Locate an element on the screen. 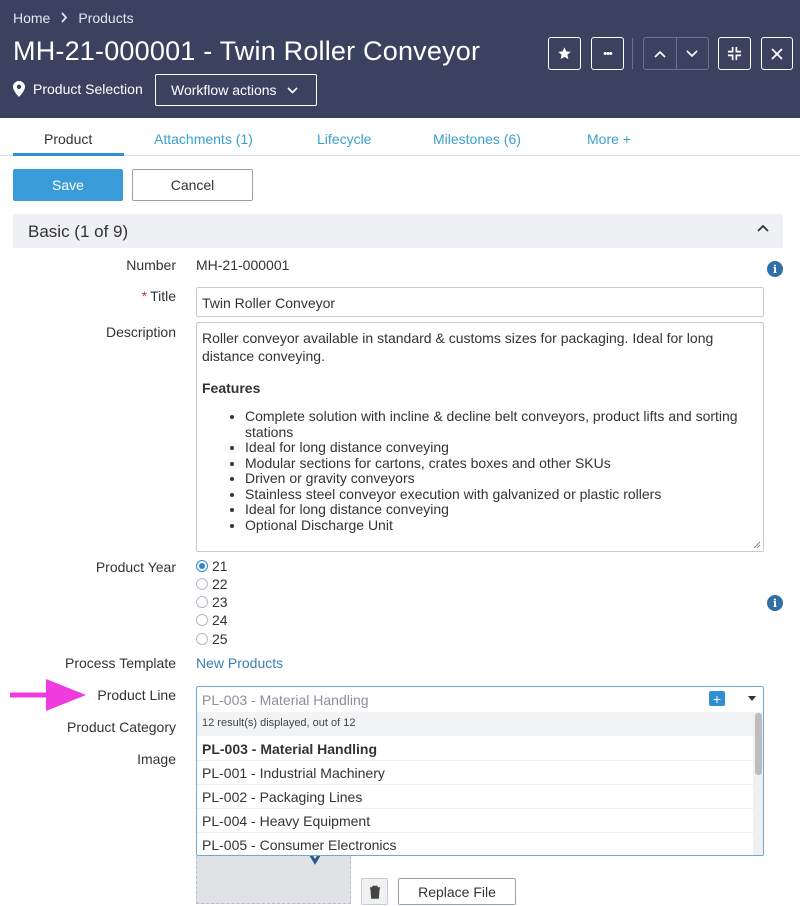 This screenshot has height=906, width=800. save-button: Save is located at coordinates (68, 185).